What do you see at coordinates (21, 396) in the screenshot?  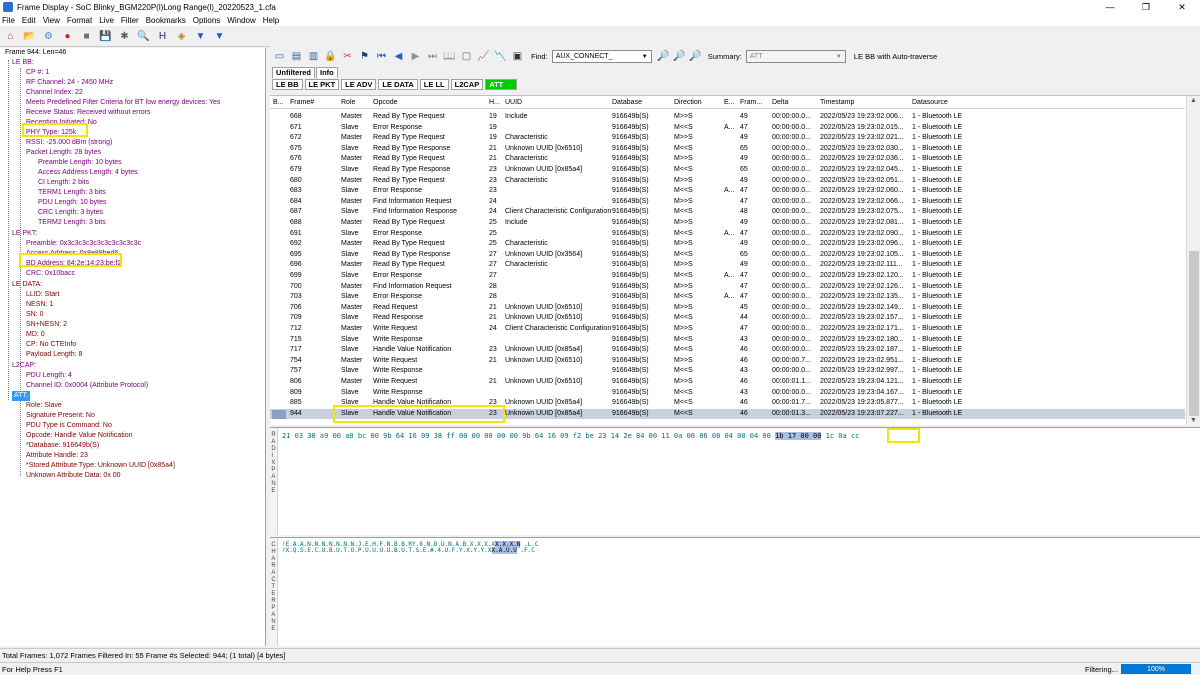 I see `tree-node: ATT:` at bounding box center [21, 396].